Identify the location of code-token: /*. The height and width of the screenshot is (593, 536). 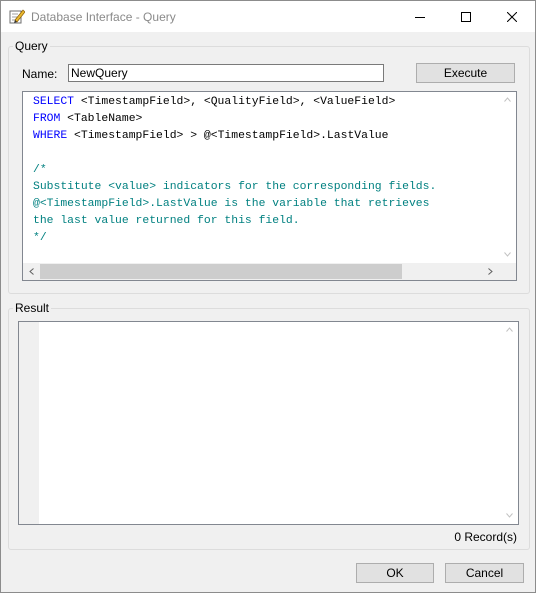
(40, 170).